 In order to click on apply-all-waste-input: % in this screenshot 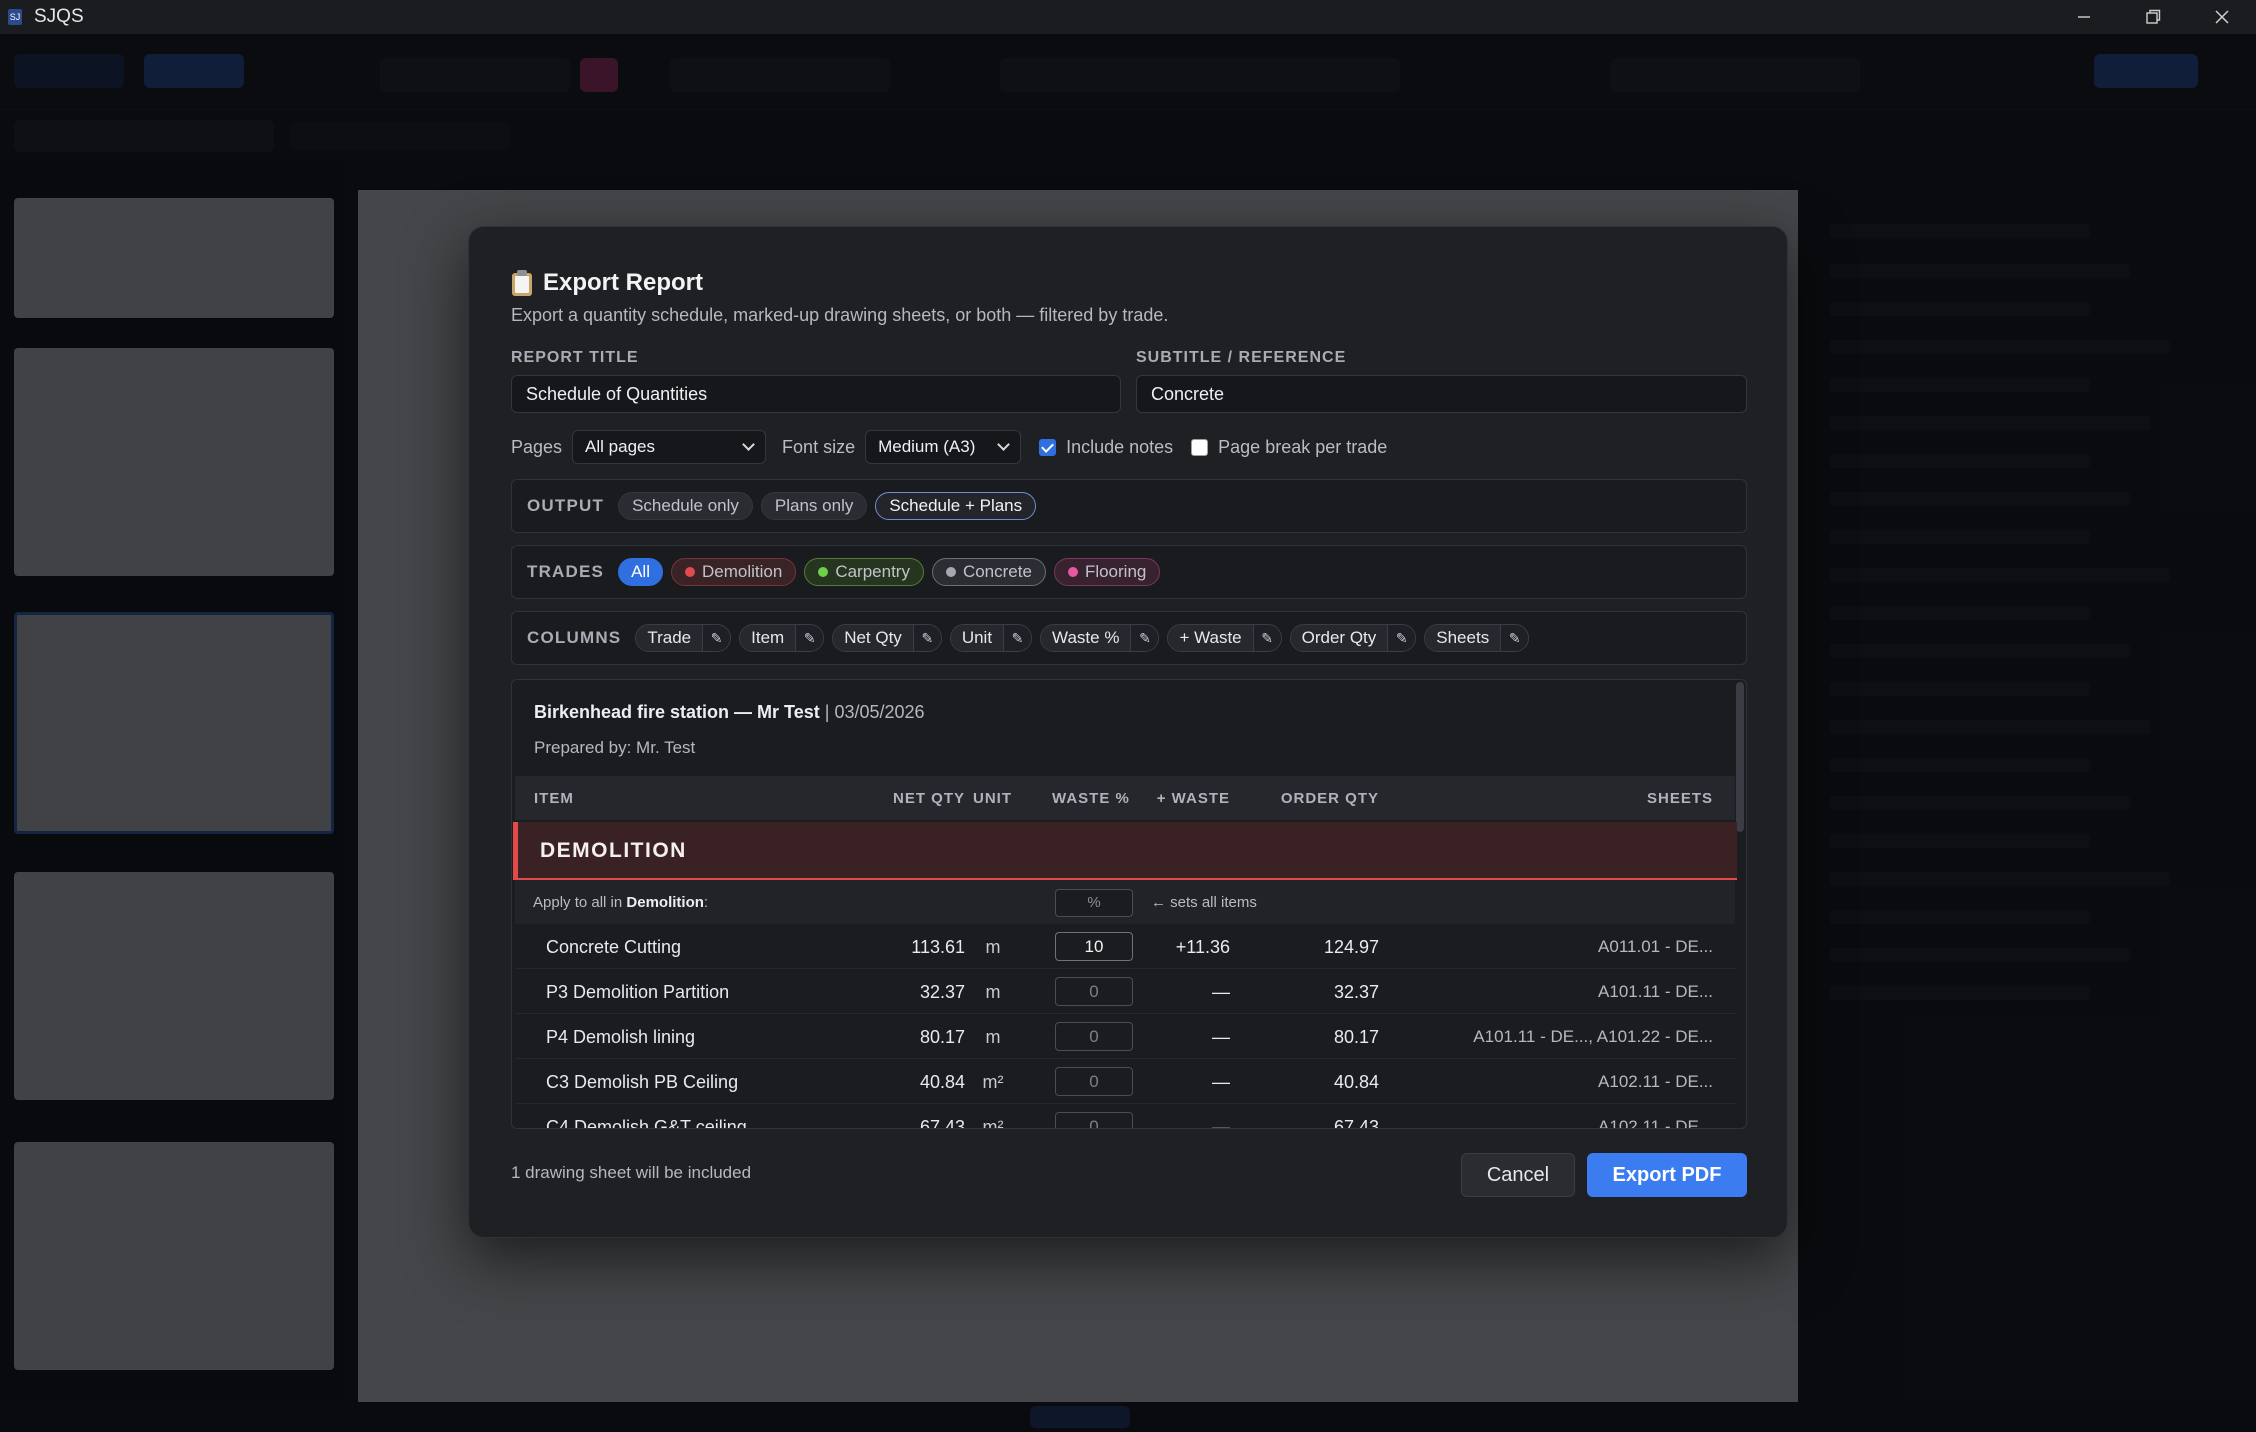, I will do `click(1094, 903)`.